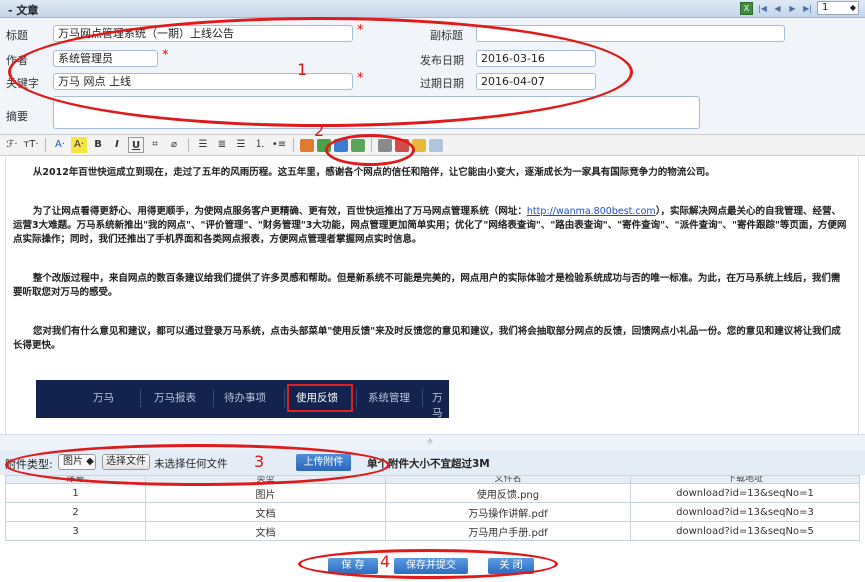 Image resolution: width=865 pixels, height=582 pixels. I want to click on summary-textarea, so click(376, 112).